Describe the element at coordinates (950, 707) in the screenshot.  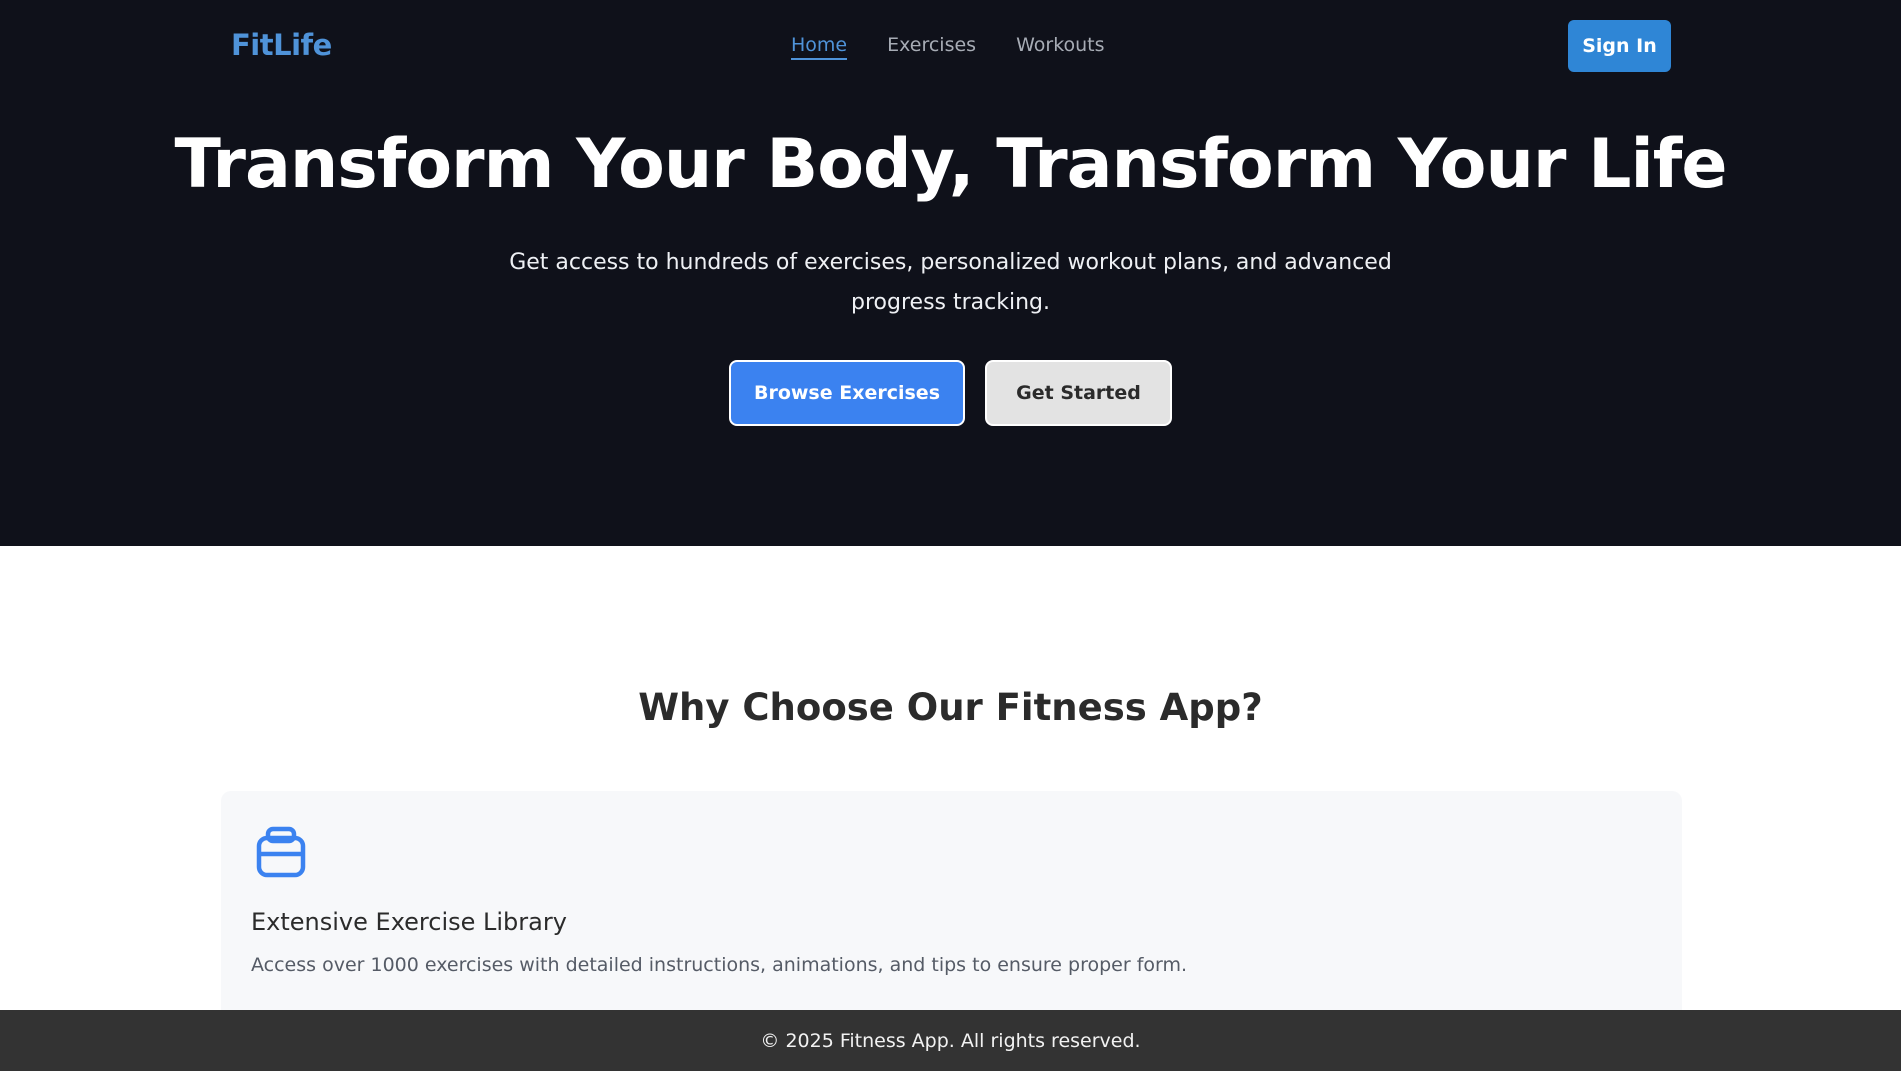
I see `features-title: Why Choose Our Fitness App?` at that location.